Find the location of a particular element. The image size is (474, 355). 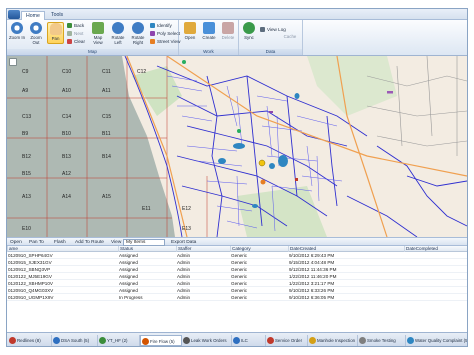

log-icon is located at coordinates (262, 29).